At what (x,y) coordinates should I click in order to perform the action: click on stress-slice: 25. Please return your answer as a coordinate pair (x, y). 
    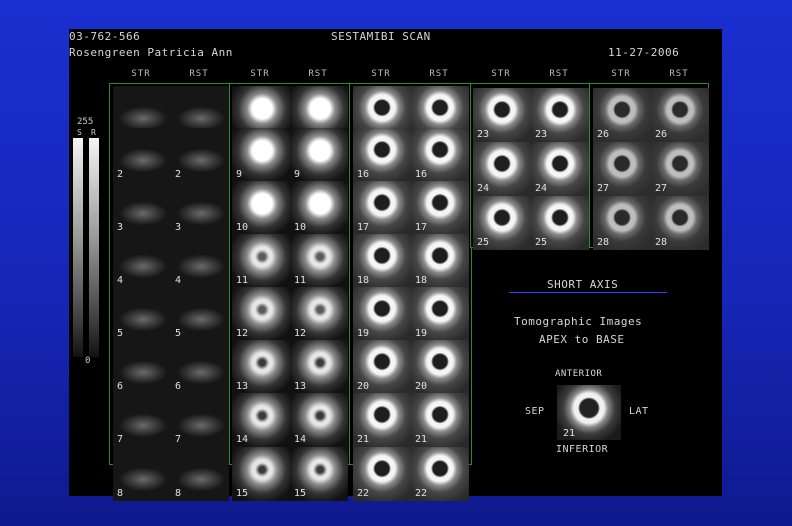
    Looking at the image, I should click on (502, 223).